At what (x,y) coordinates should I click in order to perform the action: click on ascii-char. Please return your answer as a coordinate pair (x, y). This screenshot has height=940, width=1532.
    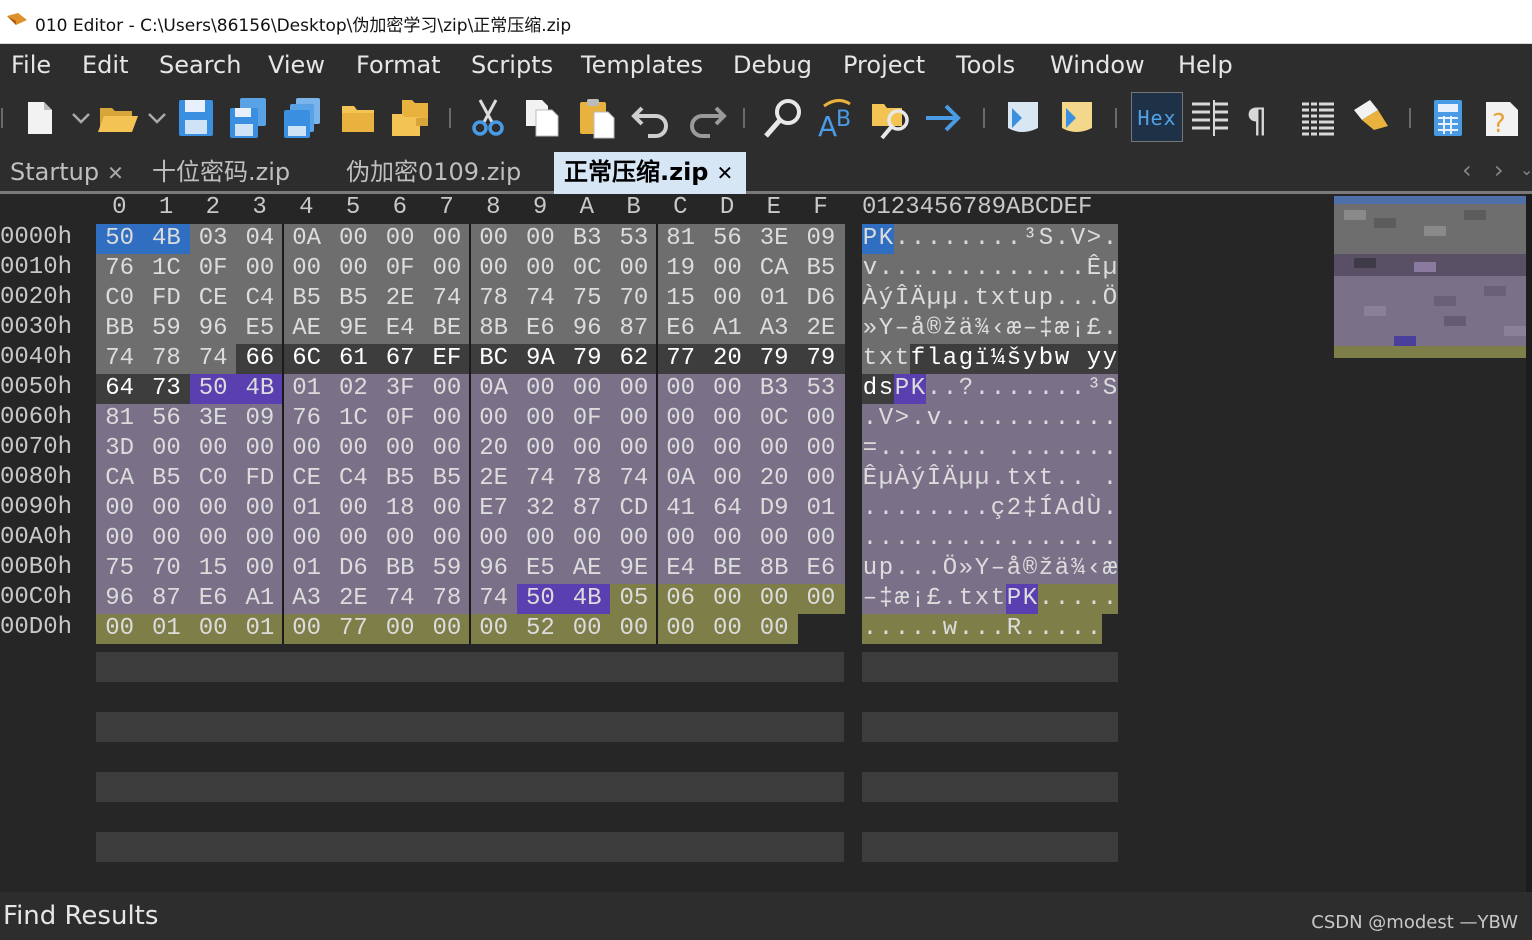
    Looking at the image, I should click on (1078, 359).